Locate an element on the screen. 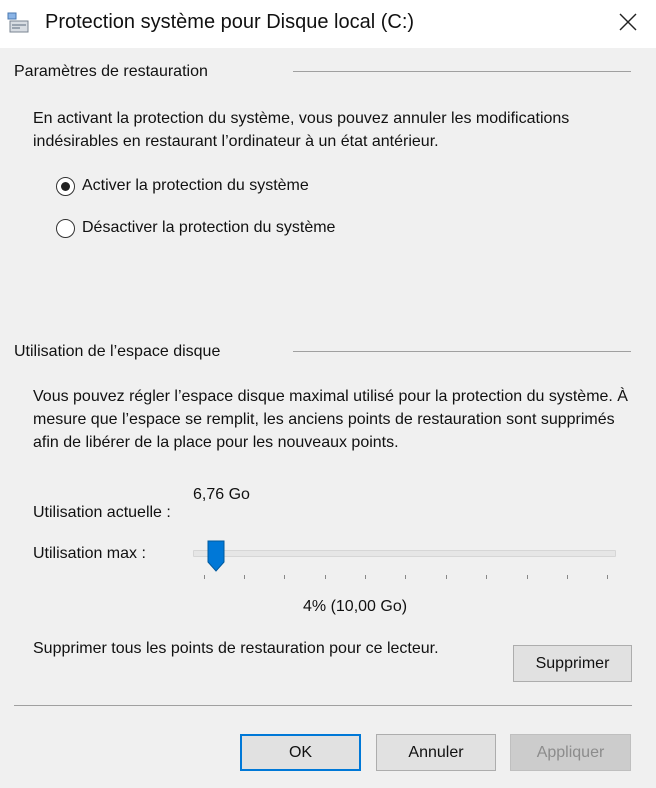 This screenshot has width=656, height=788. current-usage-label: Utilisation actuelle : is located at coordinates (102, 512).